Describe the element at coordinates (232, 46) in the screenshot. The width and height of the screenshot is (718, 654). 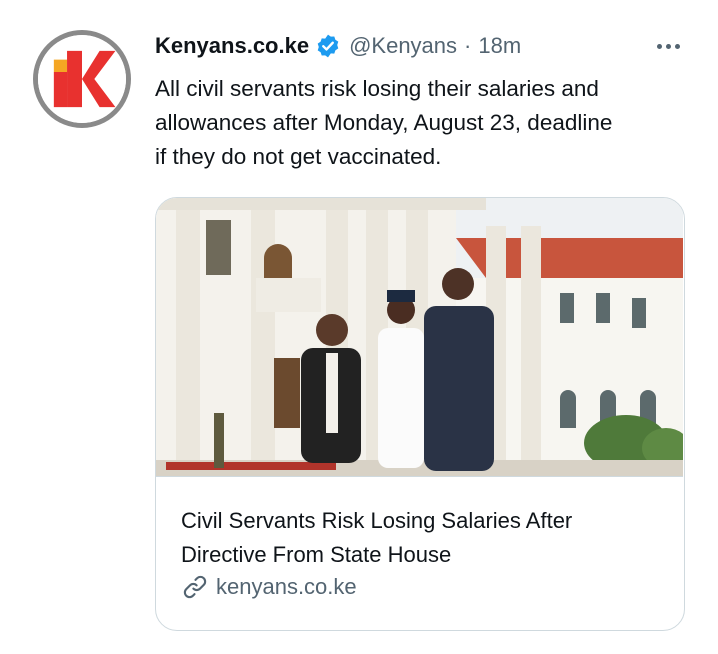
I see `author-name: Kenyans.co.ke` at that location.